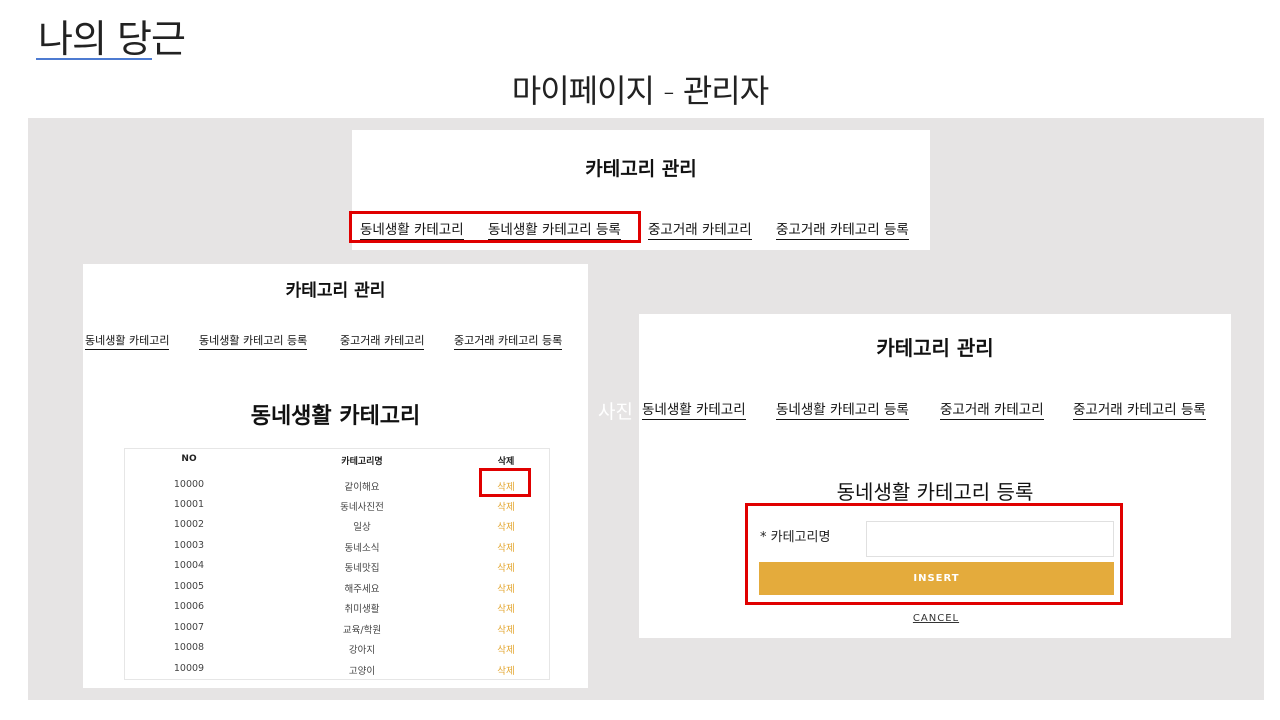 The image size is (1280, 720). I want to click on table-row: 10005 해주세요 삭제, so click(337, 591).